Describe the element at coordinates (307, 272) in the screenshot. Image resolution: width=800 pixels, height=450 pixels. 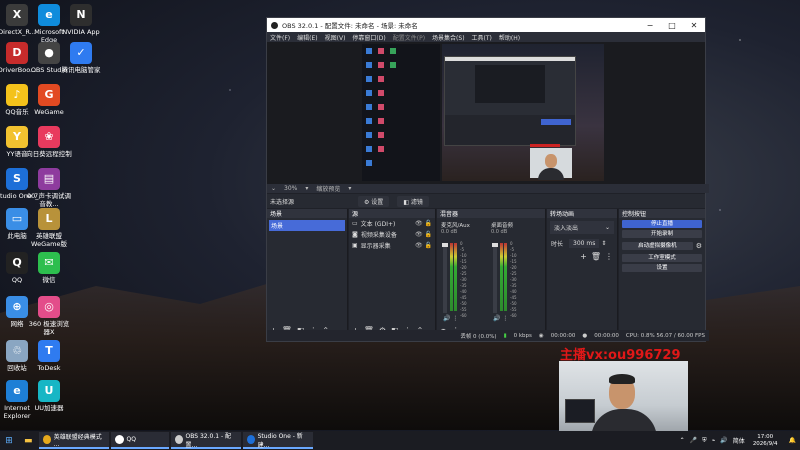
I see `scenes-dock: 场景 场景 +🗑◧⋮⌃⌄` at that location.